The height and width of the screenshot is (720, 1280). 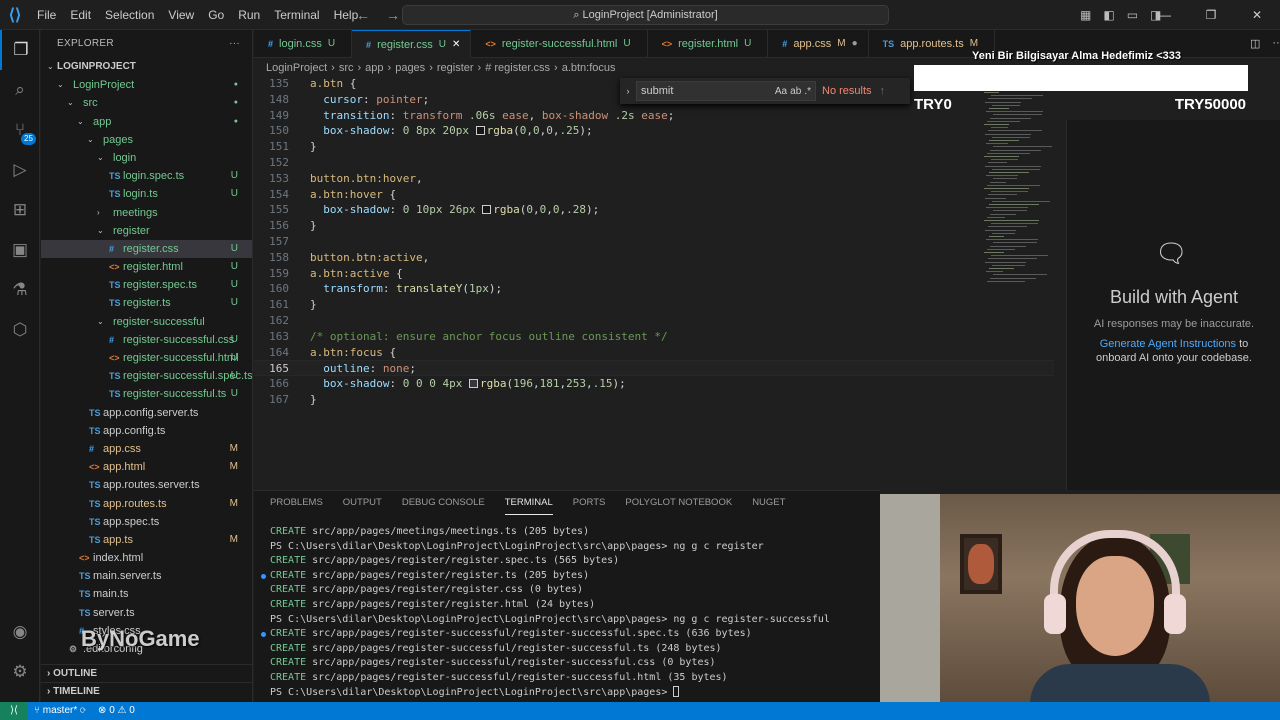 What do you see at coordinates (146, 249) in the screenshot?
I see `tree-item: # register.css U` at bounding box center [146, 249].